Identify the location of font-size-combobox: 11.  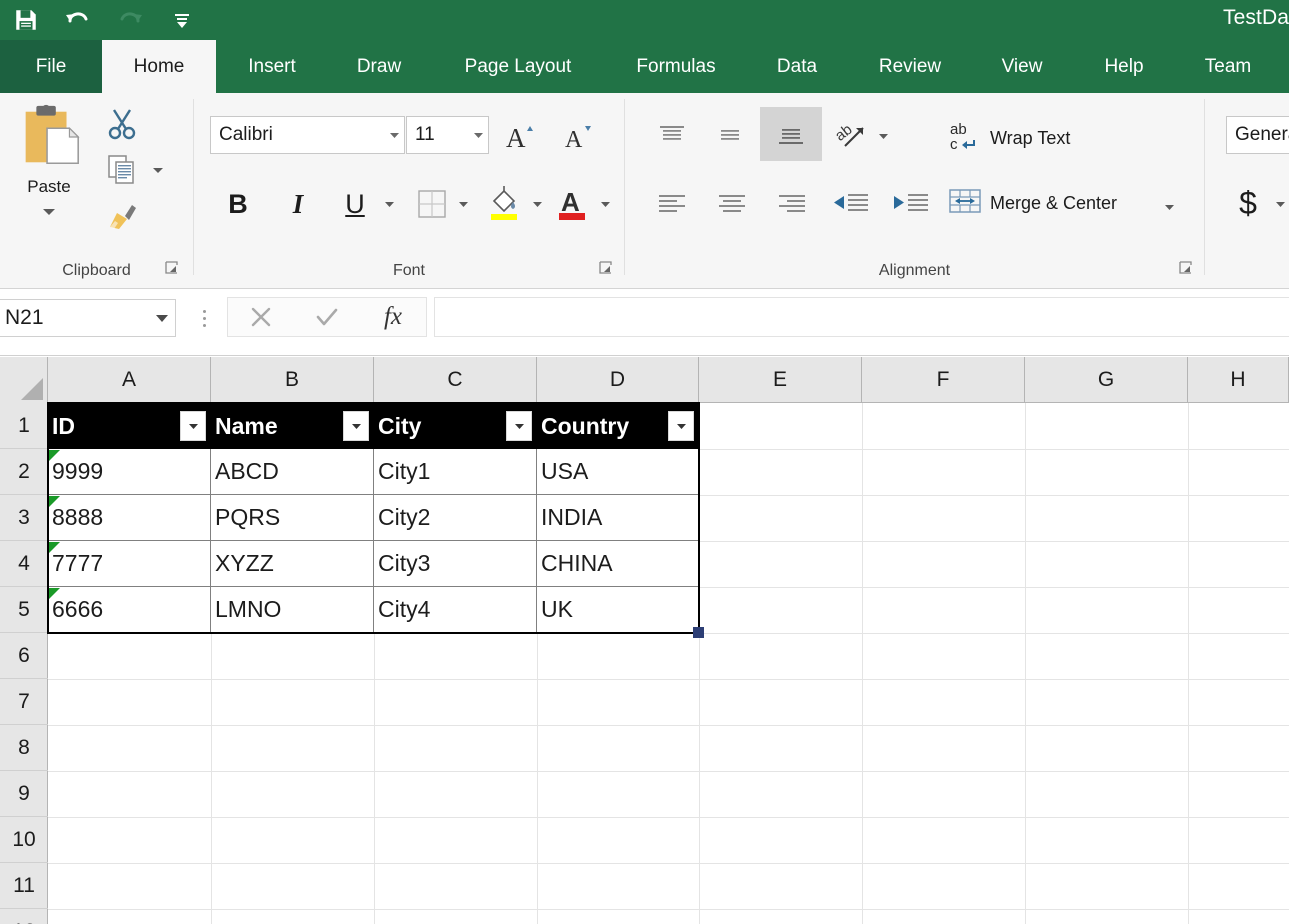
(447, 135).